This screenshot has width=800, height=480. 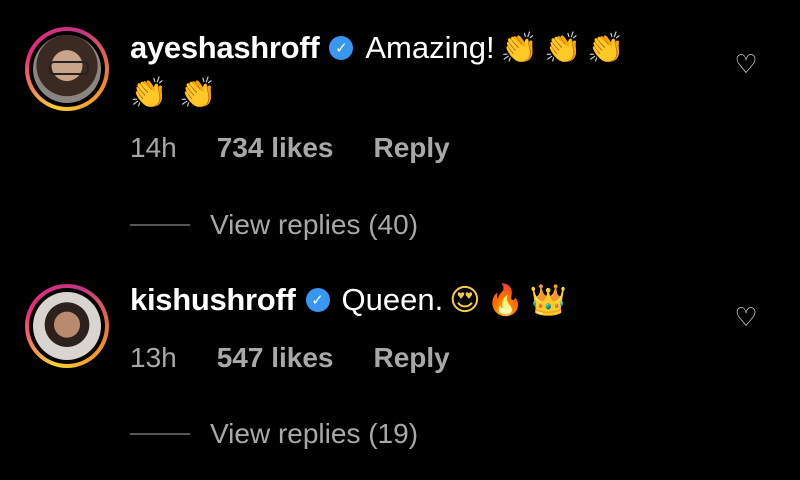 What do you see at coordinates (213, 300) in the screenshot?
I see `comment-username: kishushroff` at bounding box center [213, 300].